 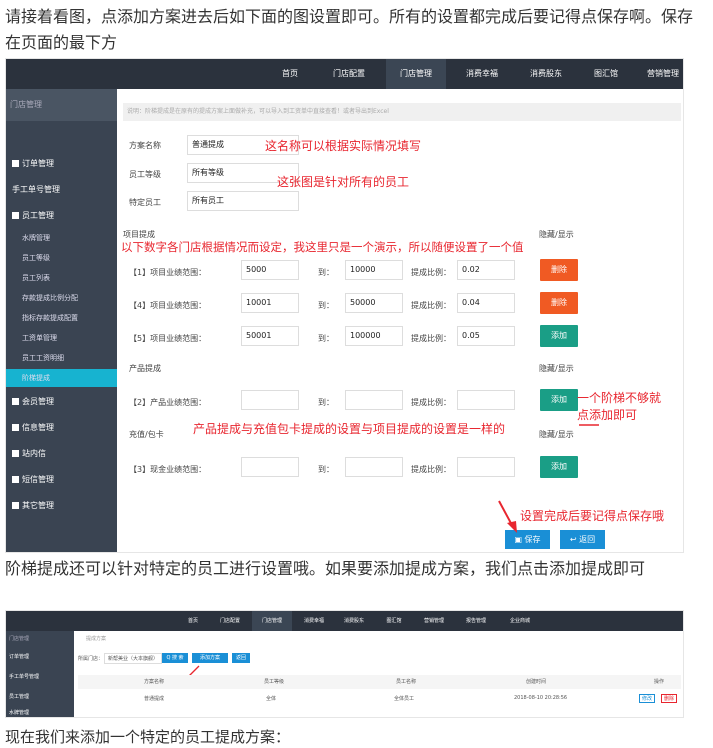 I want to click on nav2-store-manage: 门店管理, so click(x=272, y=621).